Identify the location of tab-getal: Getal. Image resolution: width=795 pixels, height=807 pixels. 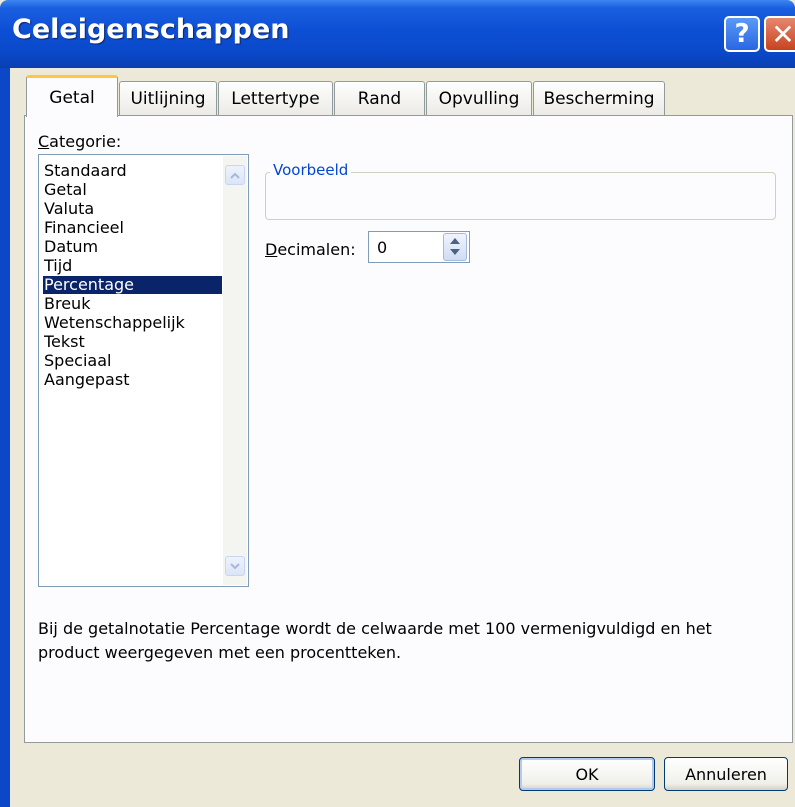
(72, 96).